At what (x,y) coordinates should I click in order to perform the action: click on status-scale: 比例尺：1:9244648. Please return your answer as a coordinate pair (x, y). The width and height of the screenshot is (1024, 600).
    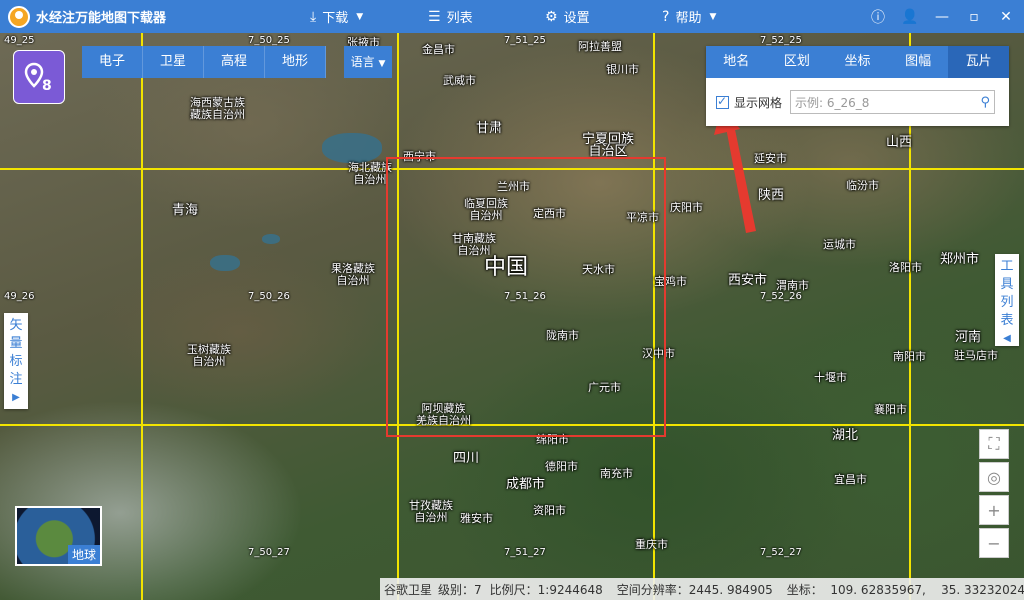
    Looking at the image, I should click on (546, 589).